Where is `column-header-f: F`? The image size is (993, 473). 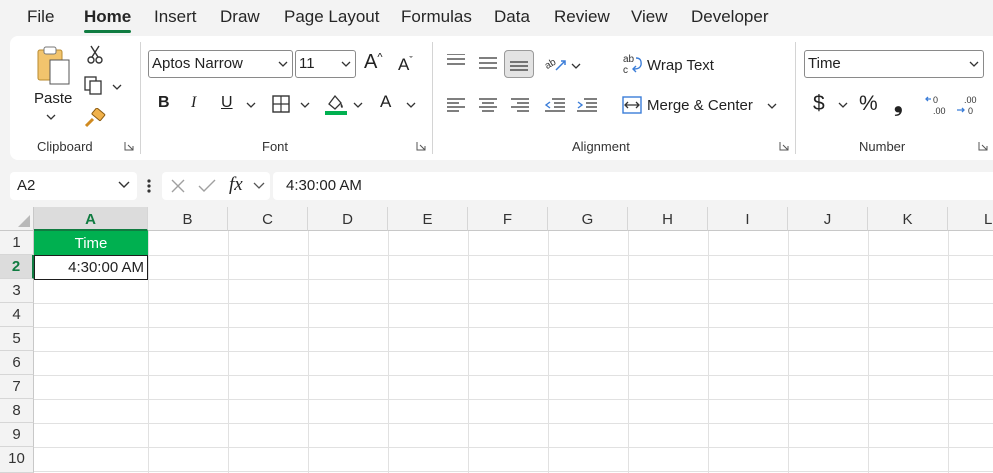
column-header-f: F is located at coordinates (508, 219).